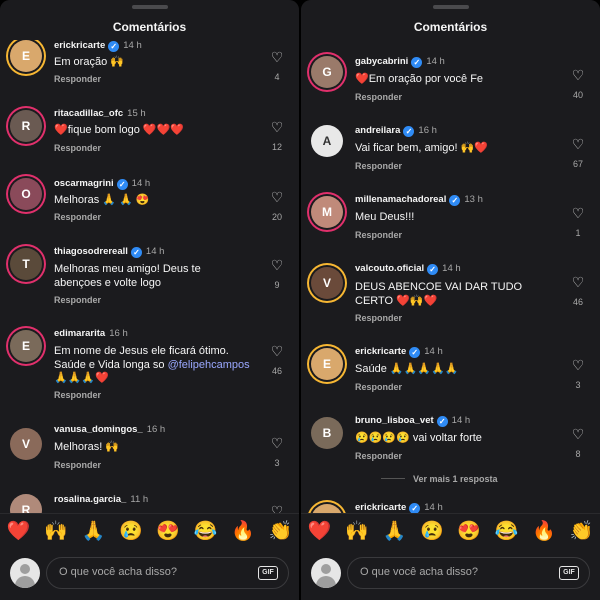  I want to click on avatar: M, so click(327, 212).